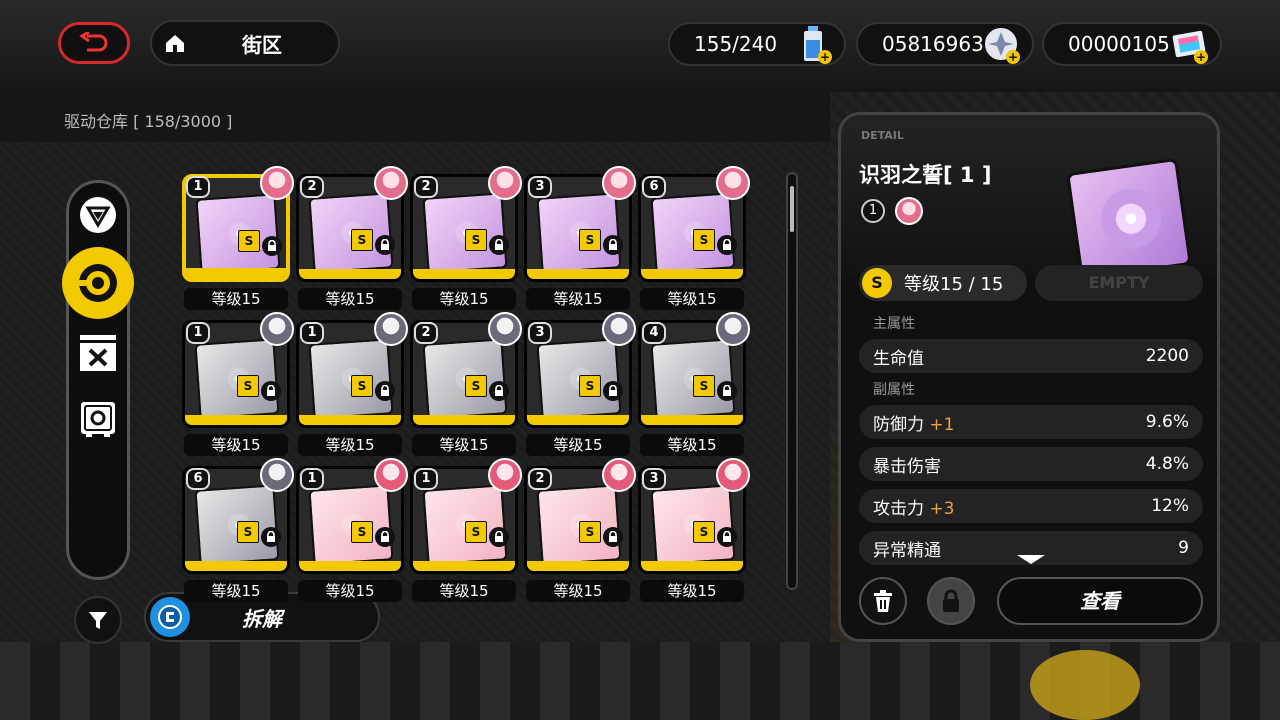 This screenshot has width=1280, height=720. Describe the element at coordinates (898, 358) in the screenshot. I see `main-stat-name: 生命值` at that location.